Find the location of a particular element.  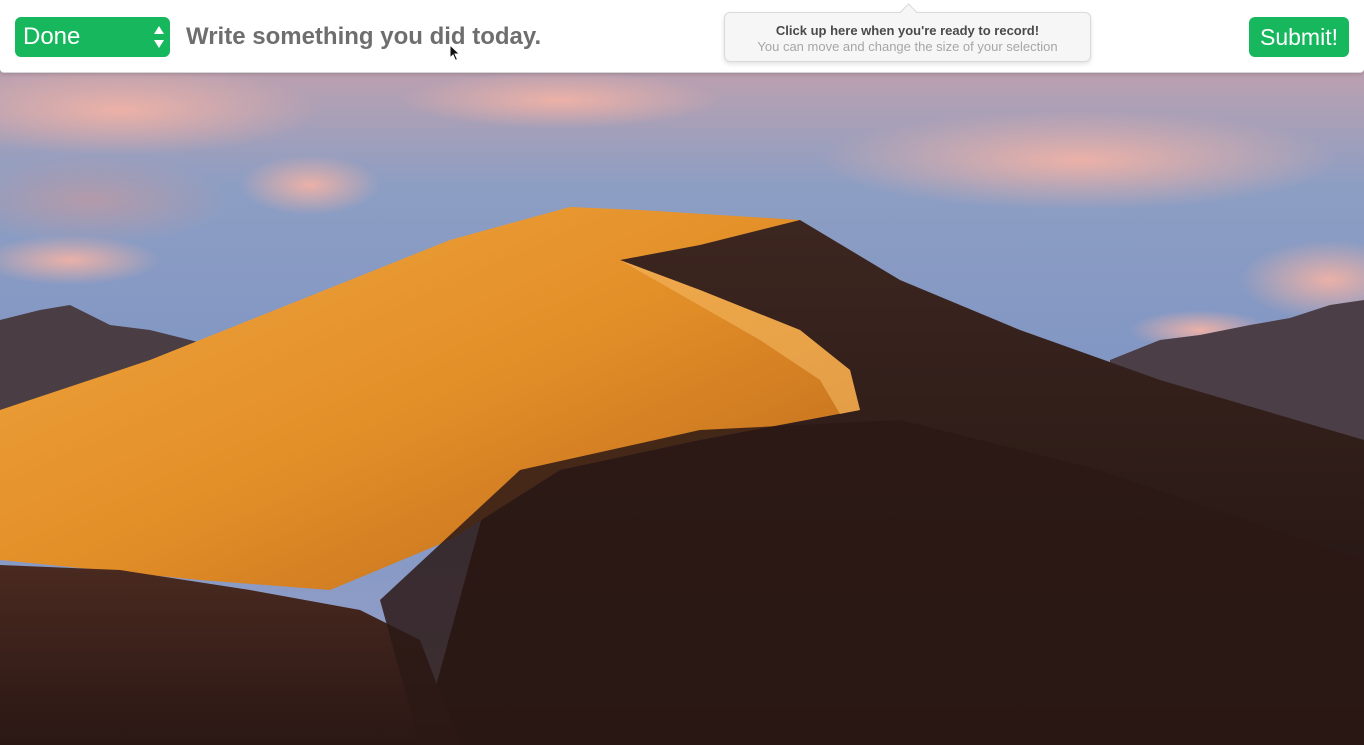

tooltip-caret is located at coordinates (908, 12).